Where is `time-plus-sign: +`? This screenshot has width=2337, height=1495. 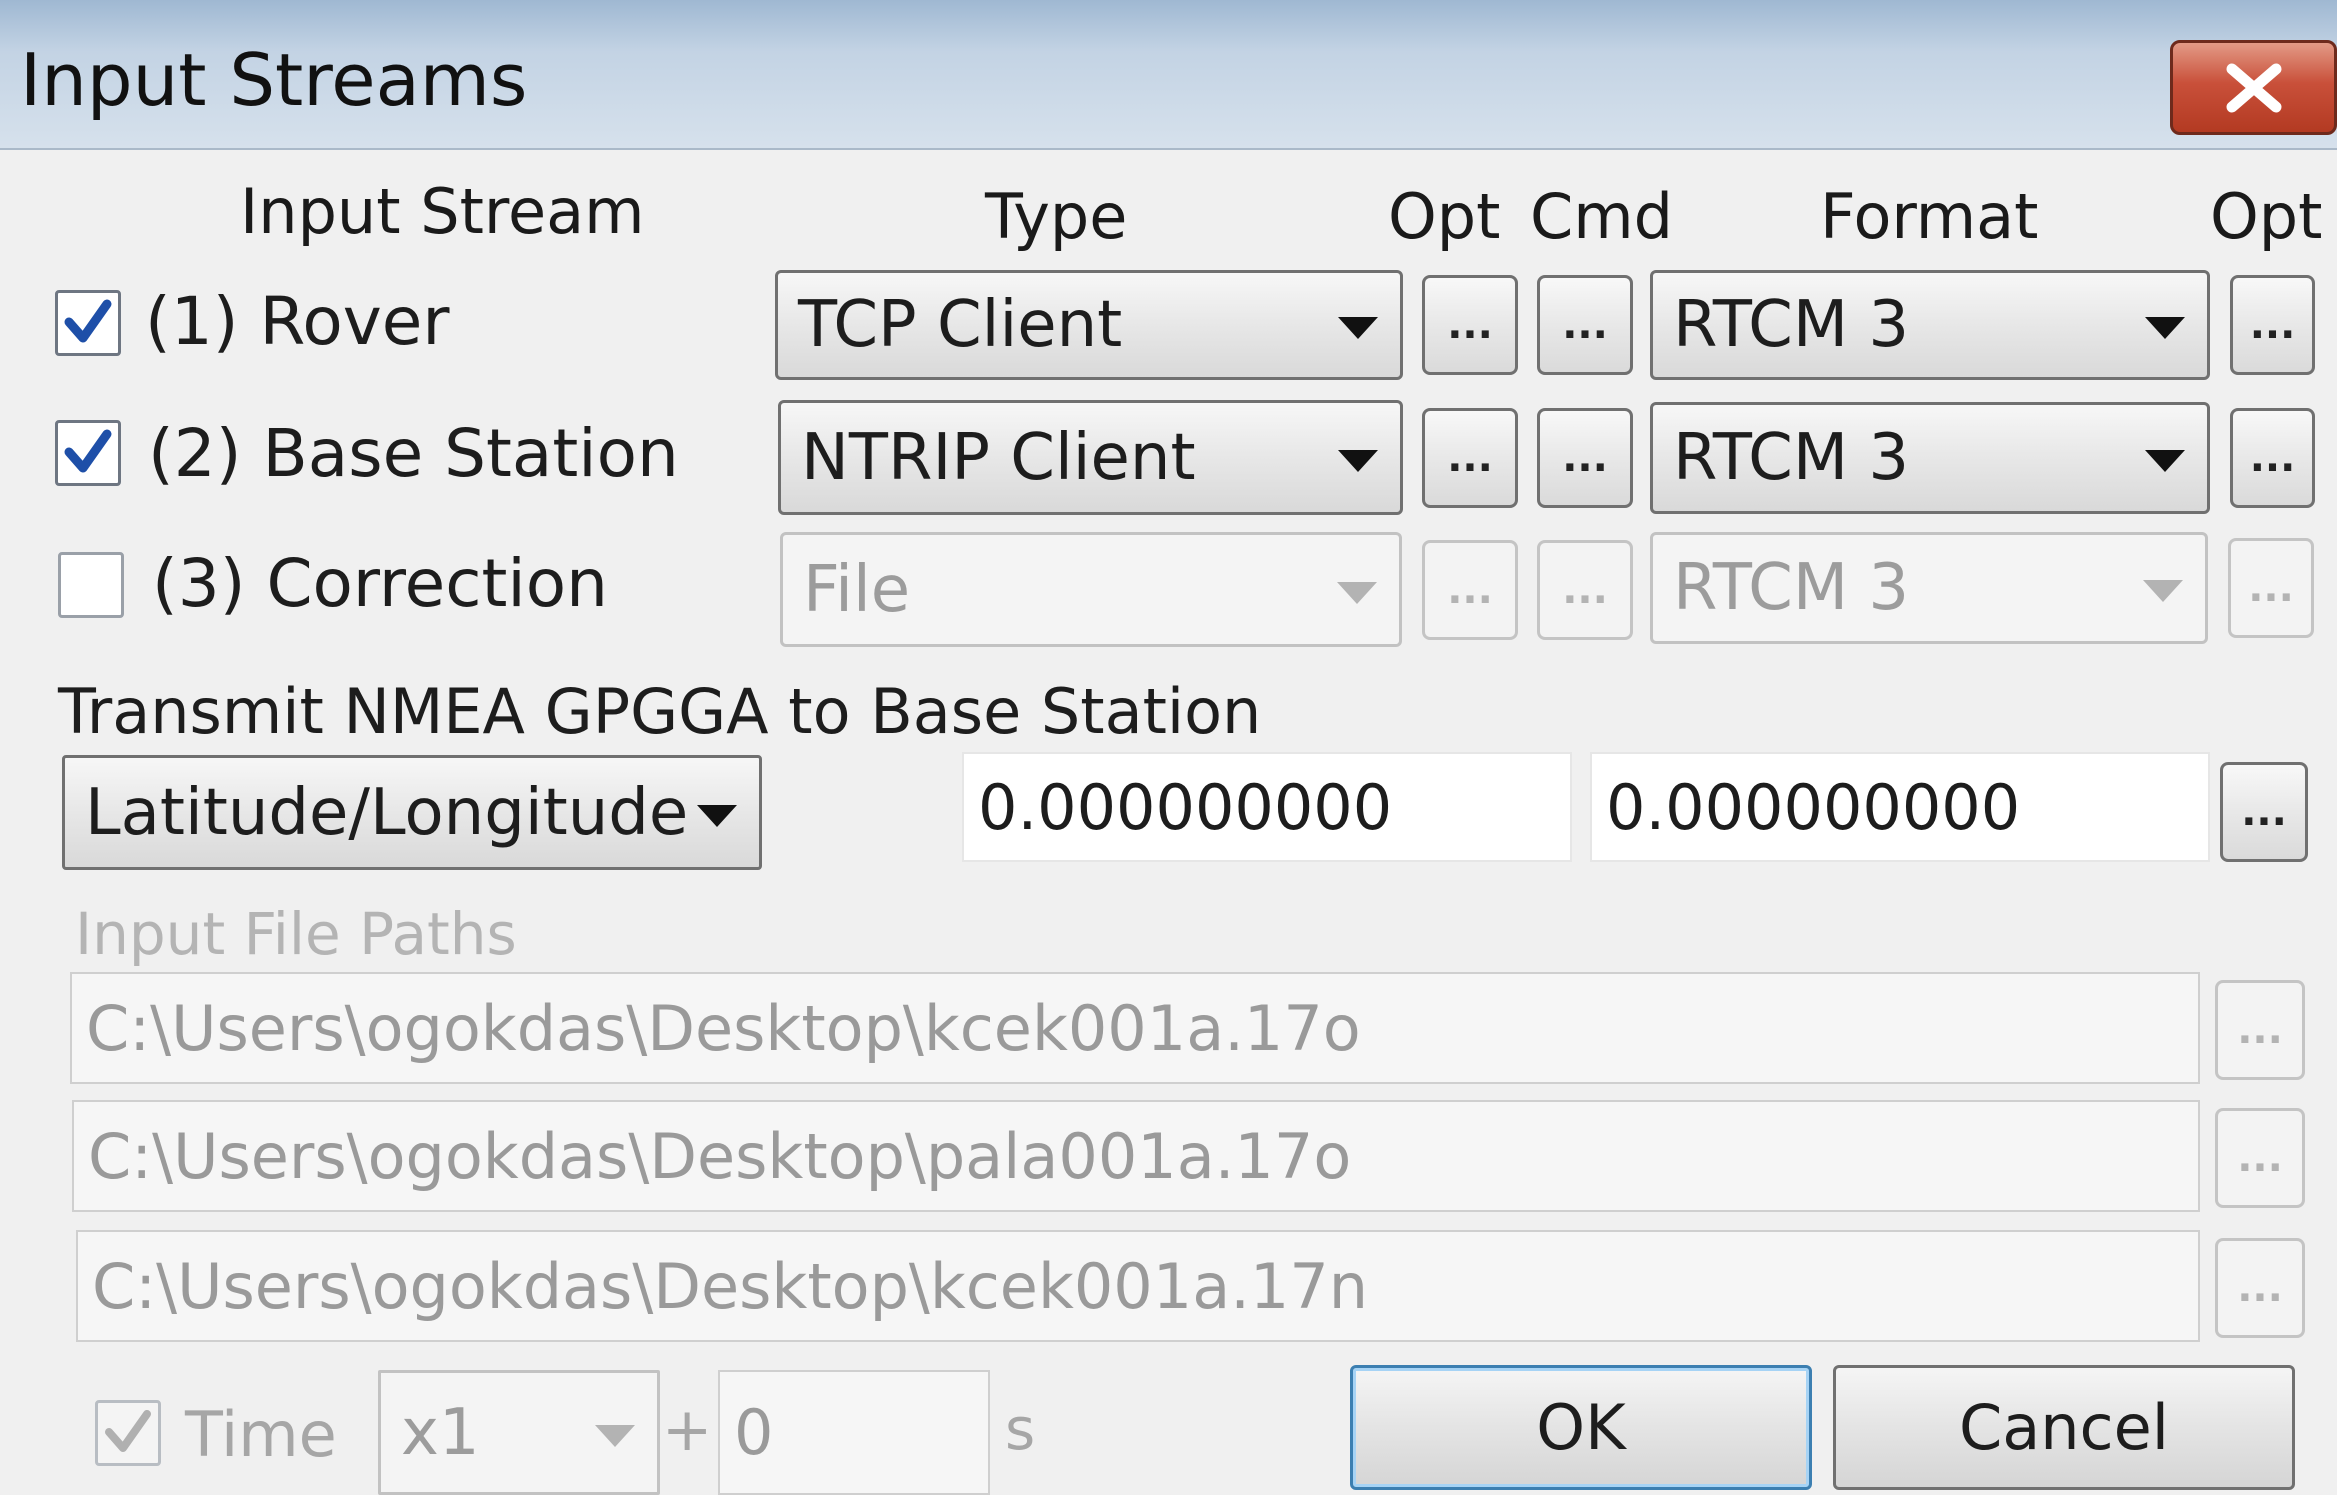
time-plus-sign: + is located at coordinates (687, 1430).